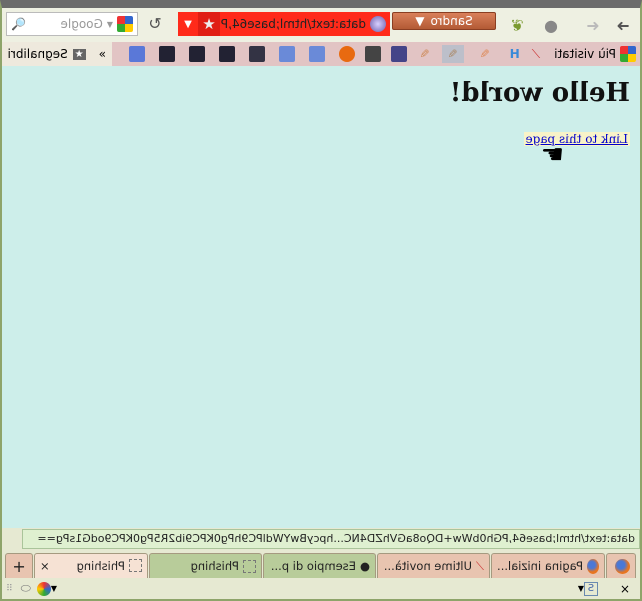  What do you see at coordinates (515, 54) in the screenshot?
I see `bookmark-icon: H` at bounding box center [515, 54].